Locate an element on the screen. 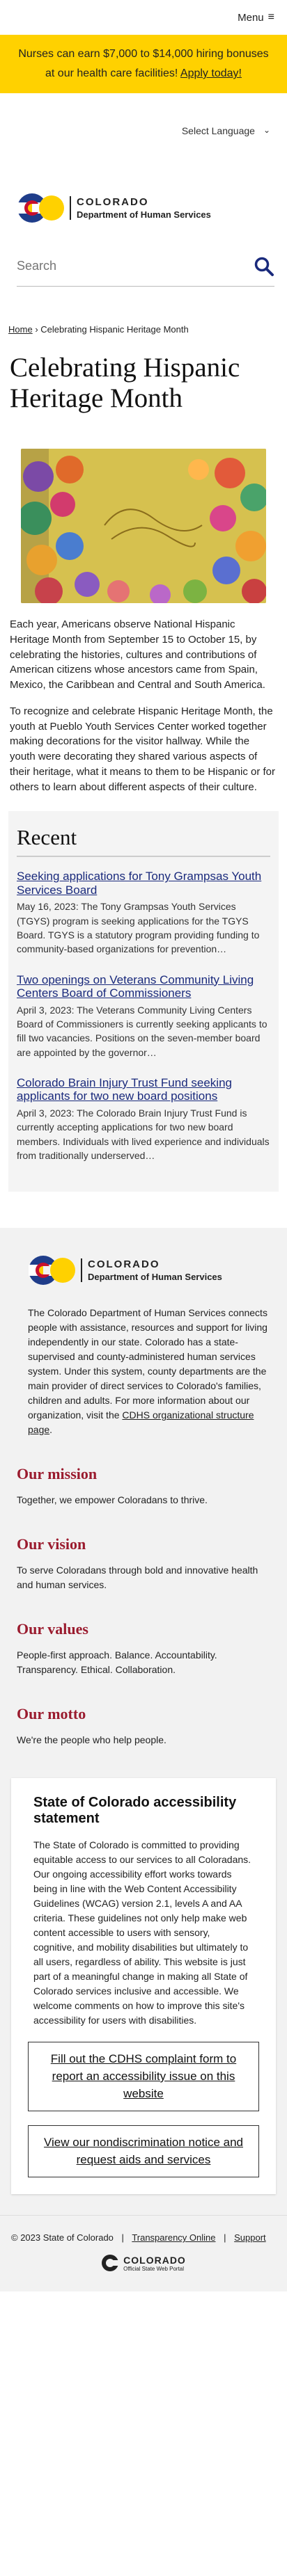 This screenshot has width=287, height=2576. logo-line-2: Department of Human Services is located at coordinates (144, 214).